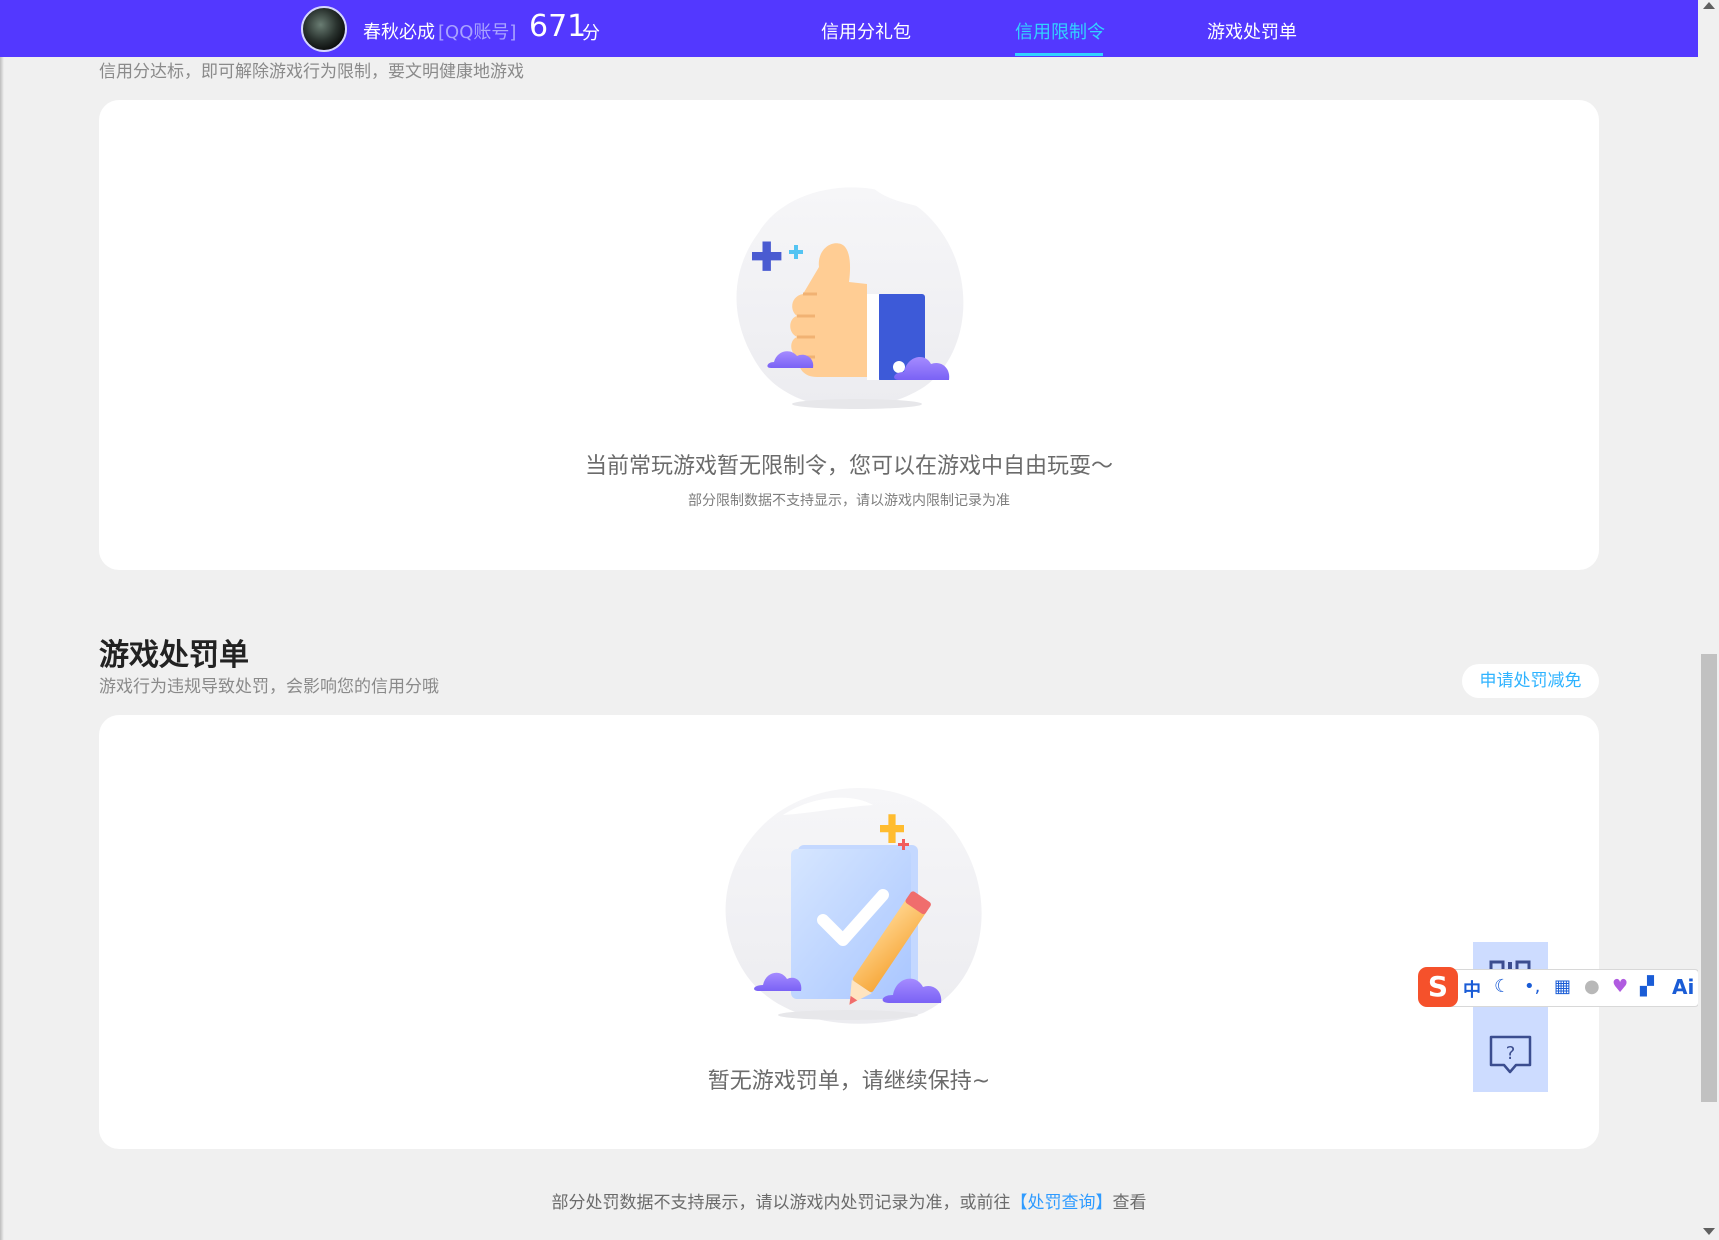 The image size is (1719, 1240). What do you see at coordinates (399, 32) in the screenshot?
I see `username: 春秋必成` at bounding box center [399, 32].